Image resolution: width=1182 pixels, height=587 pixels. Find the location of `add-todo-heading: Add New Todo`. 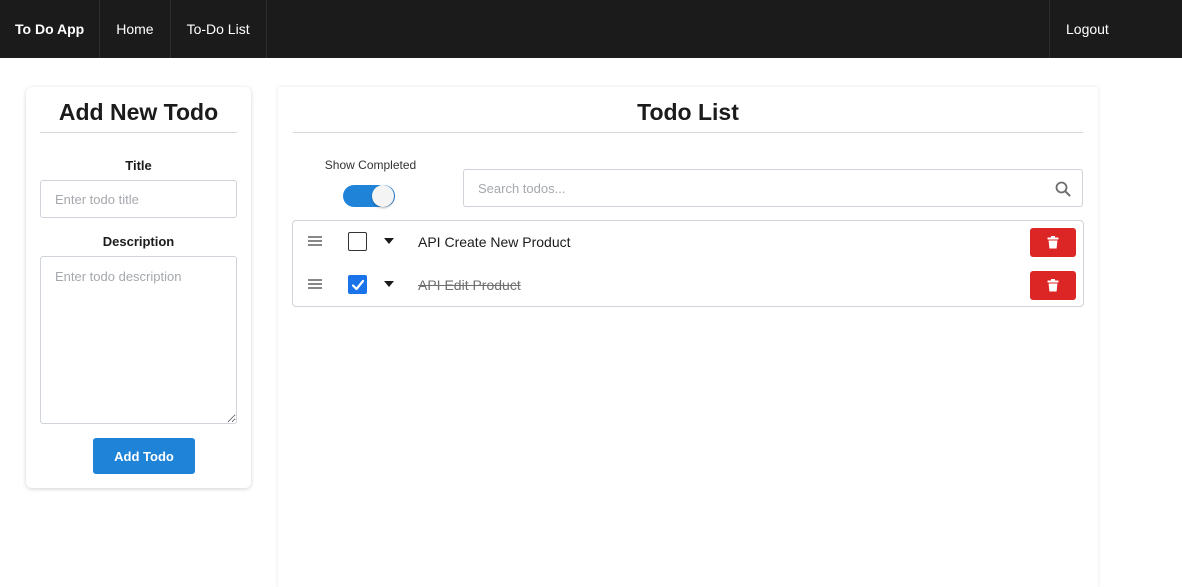

add-todo-heading: Add New Todo is located at coordinates (138, 116).